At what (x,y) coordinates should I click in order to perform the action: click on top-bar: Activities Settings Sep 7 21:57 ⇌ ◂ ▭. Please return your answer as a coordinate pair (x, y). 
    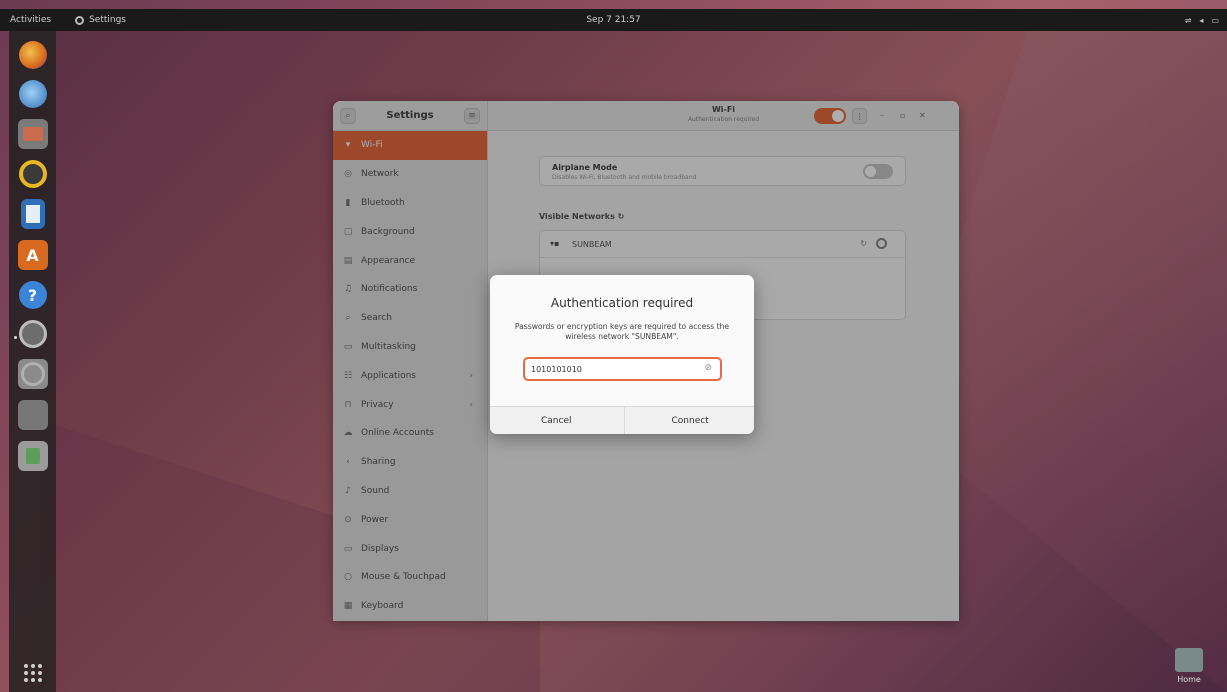
    Looking at the image, I should click on (613, 20).